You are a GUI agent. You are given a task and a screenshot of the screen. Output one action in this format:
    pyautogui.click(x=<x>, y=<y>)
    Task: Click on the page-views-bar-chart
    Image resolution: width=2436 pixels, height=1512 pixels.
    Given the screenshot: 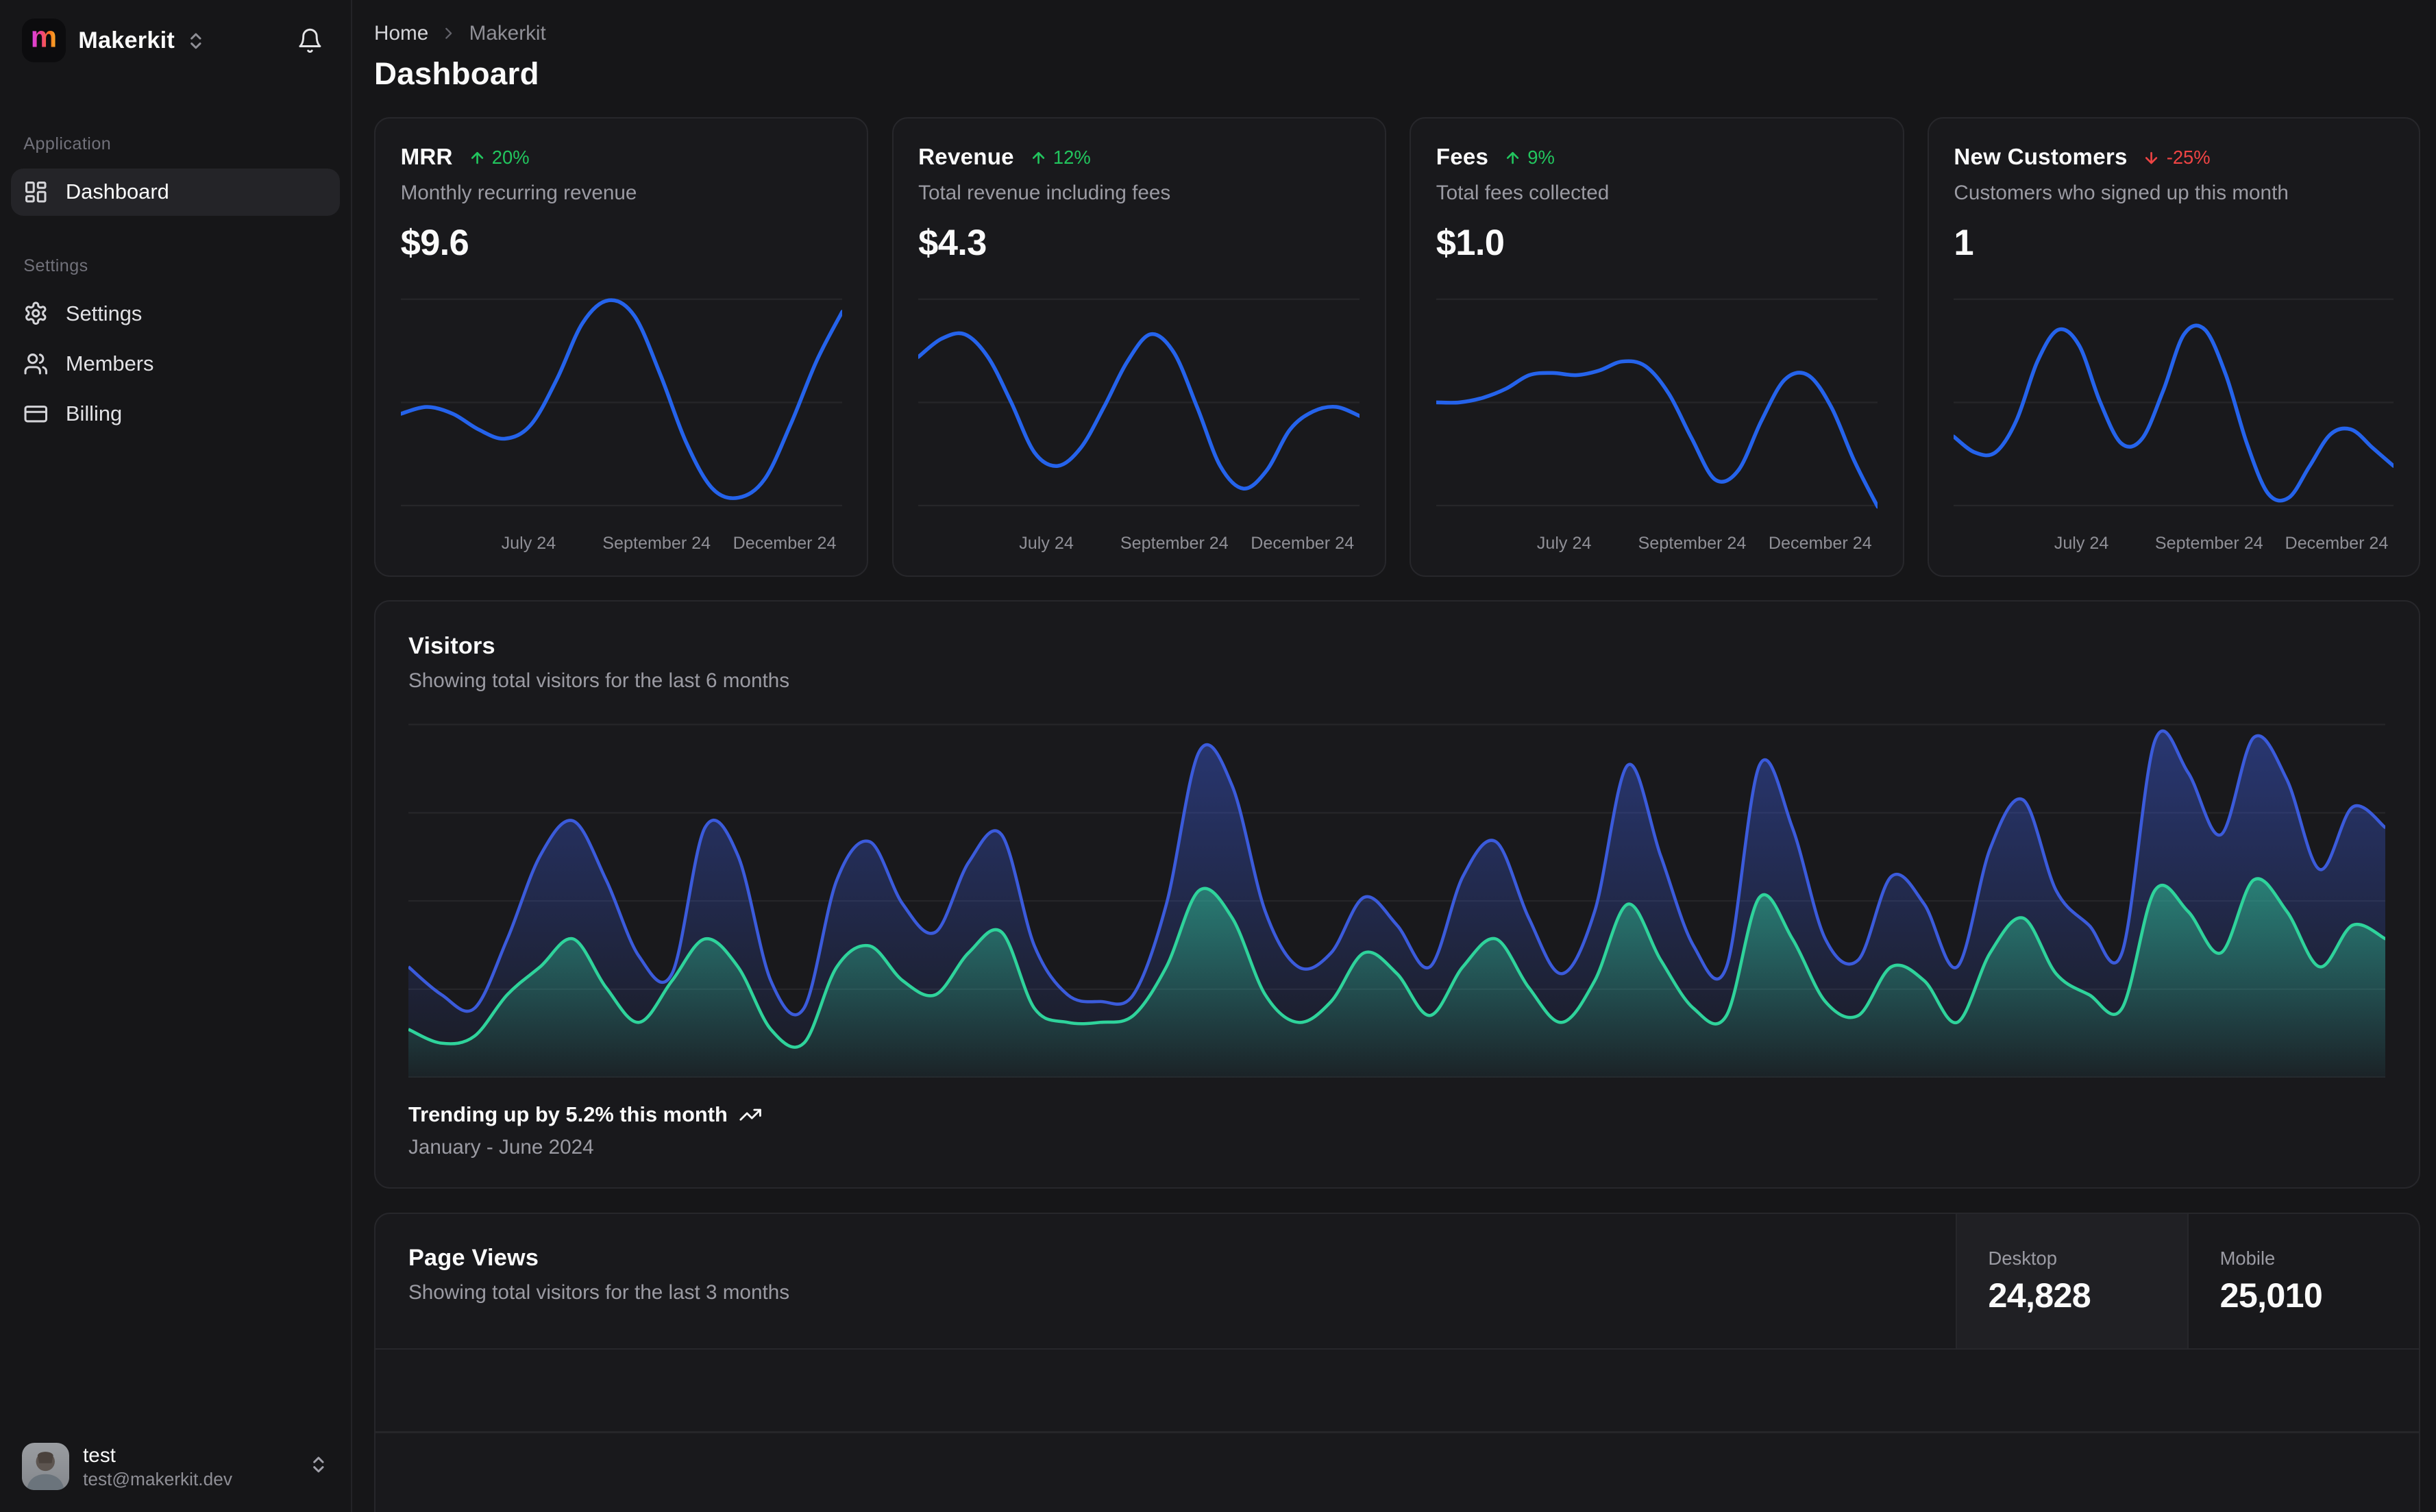 What is the action you would take?
    pyautogui.click(x=1397, y=1430)
    